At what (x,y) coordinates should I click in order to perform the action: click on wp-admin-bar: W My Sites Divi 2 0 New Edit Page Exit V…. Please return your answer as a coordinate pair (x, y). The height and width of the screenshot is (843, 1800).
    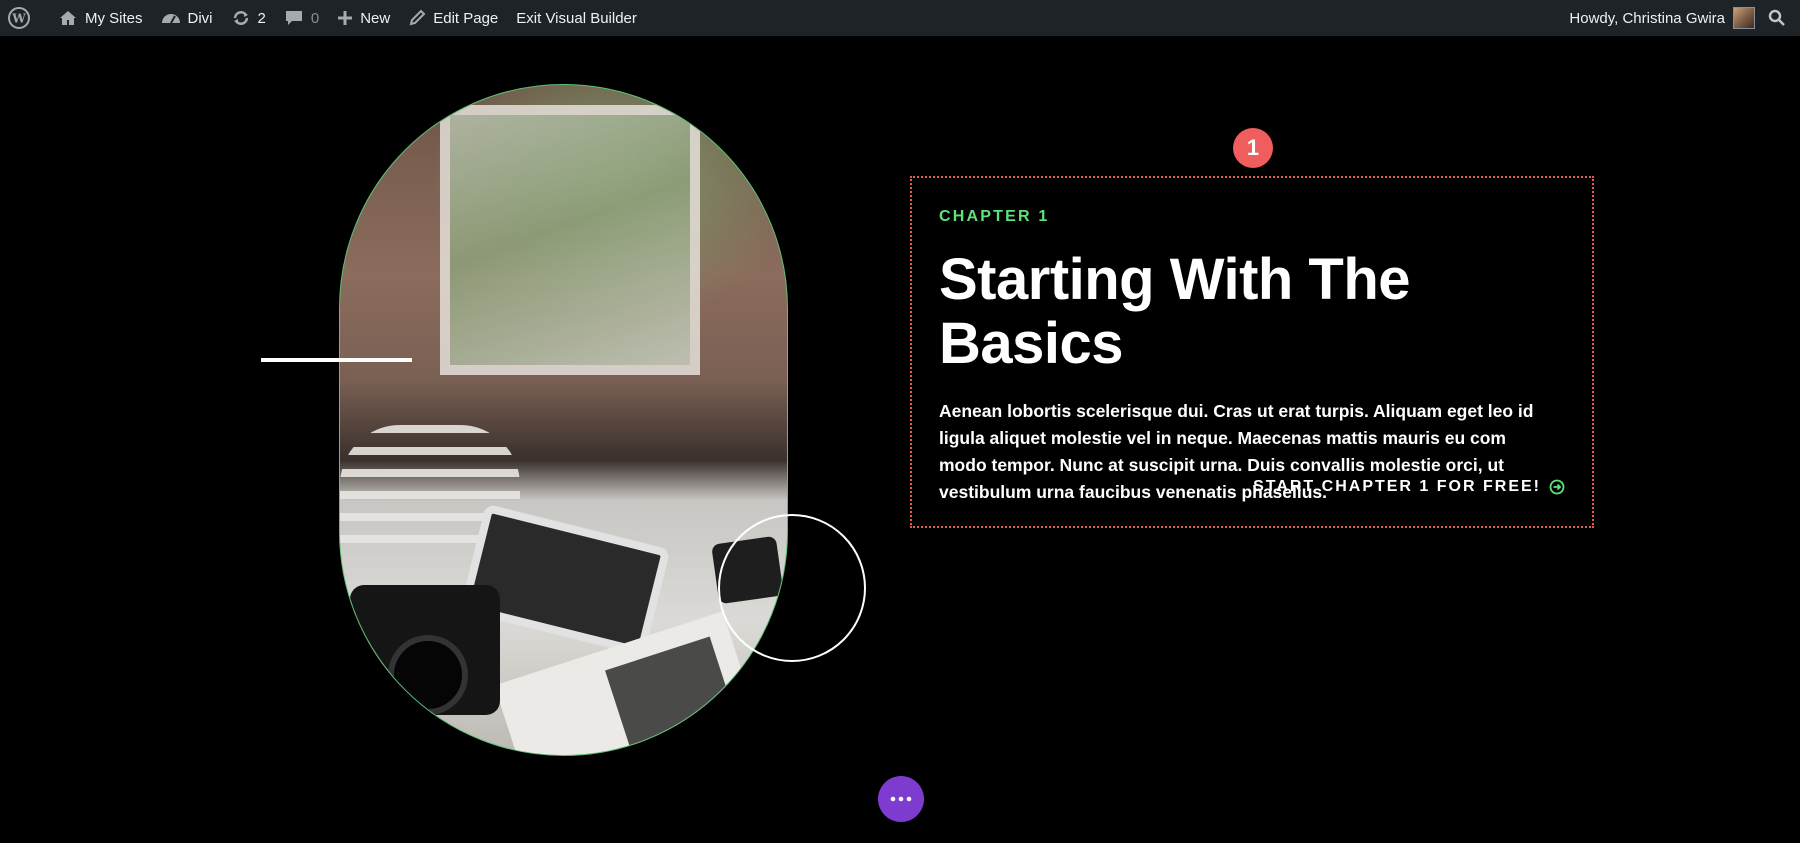
    Looking at the image, I should click on (900, 18).